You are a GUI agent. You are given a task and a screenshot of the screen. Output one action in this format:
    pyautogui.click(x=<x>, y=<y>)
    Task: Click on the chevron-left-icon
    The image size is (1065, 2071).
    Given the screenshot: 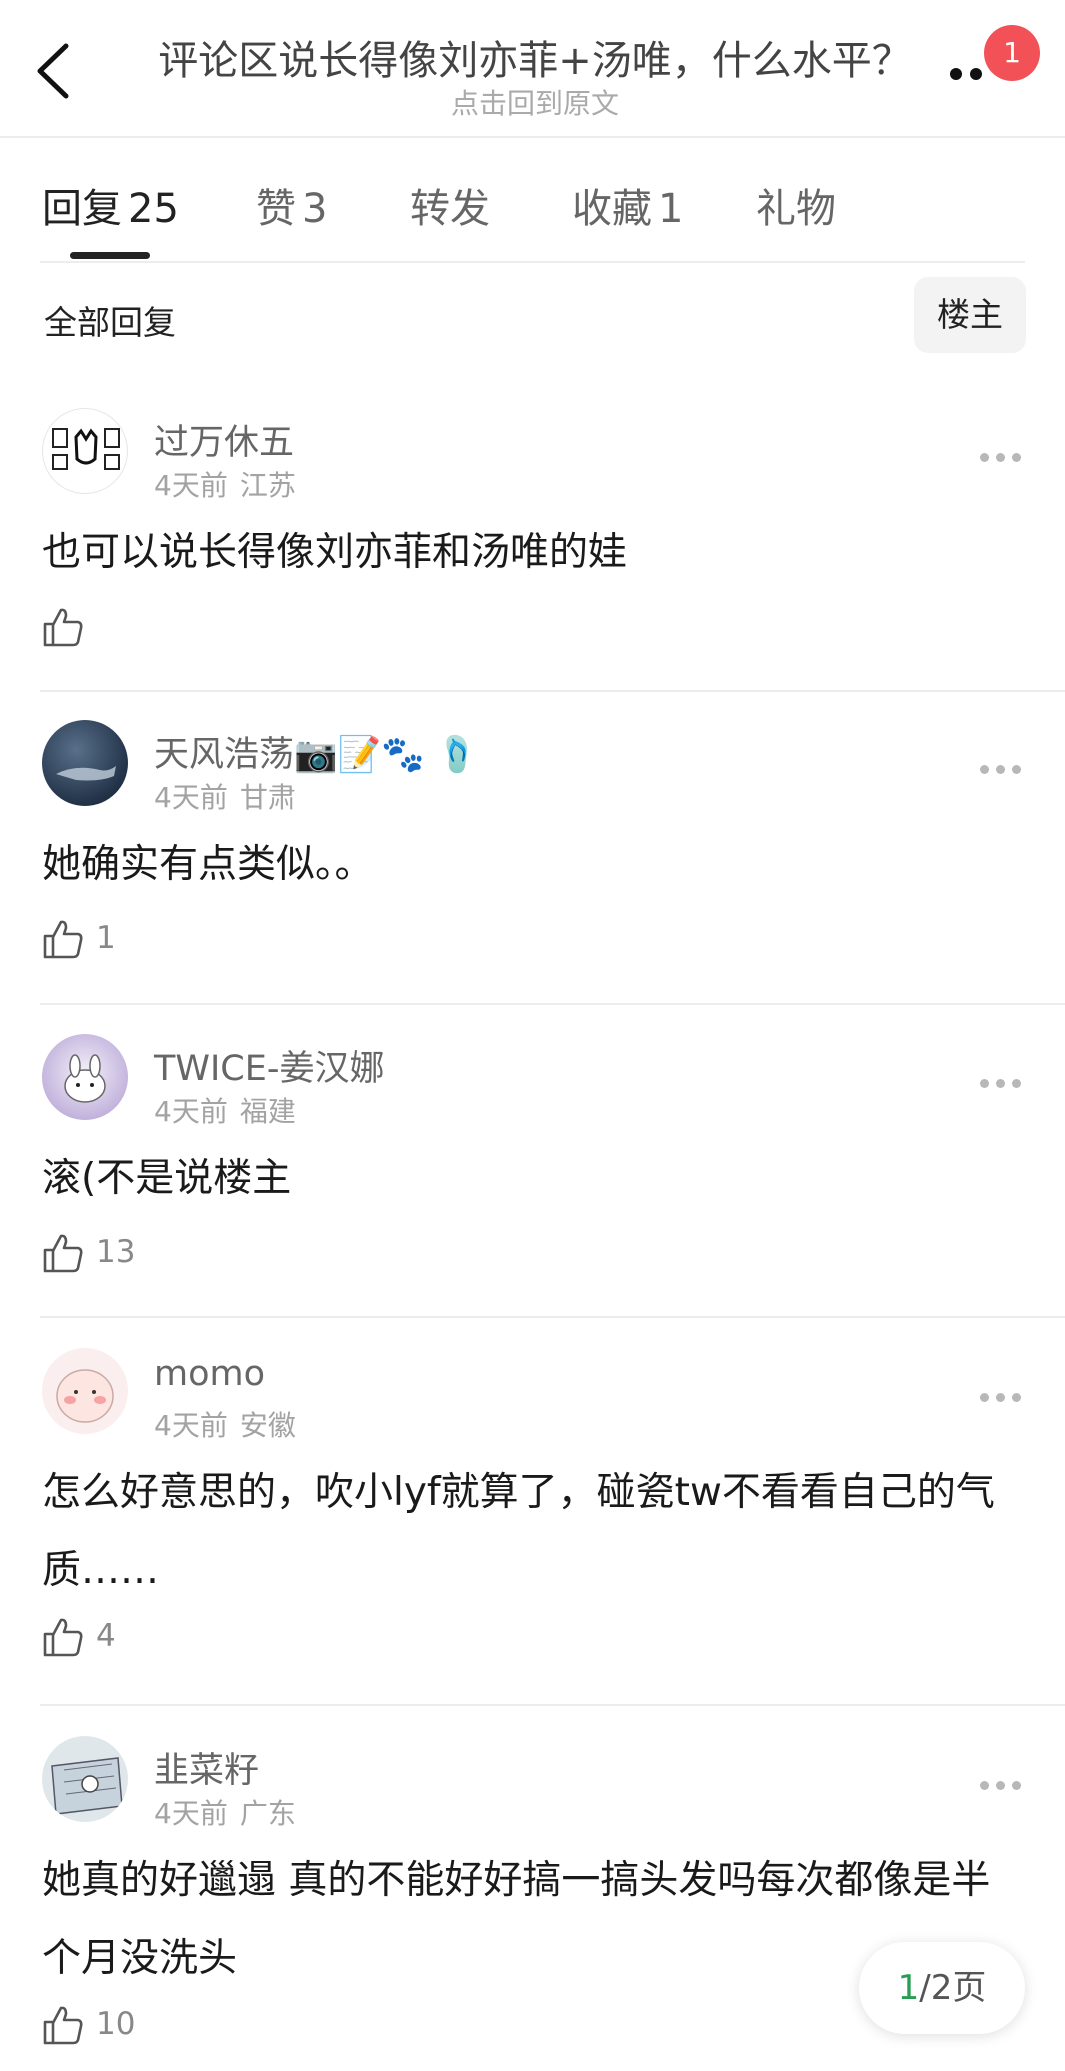 What is the action you would take?
    pyautogui.click(x=53, y=71)
    